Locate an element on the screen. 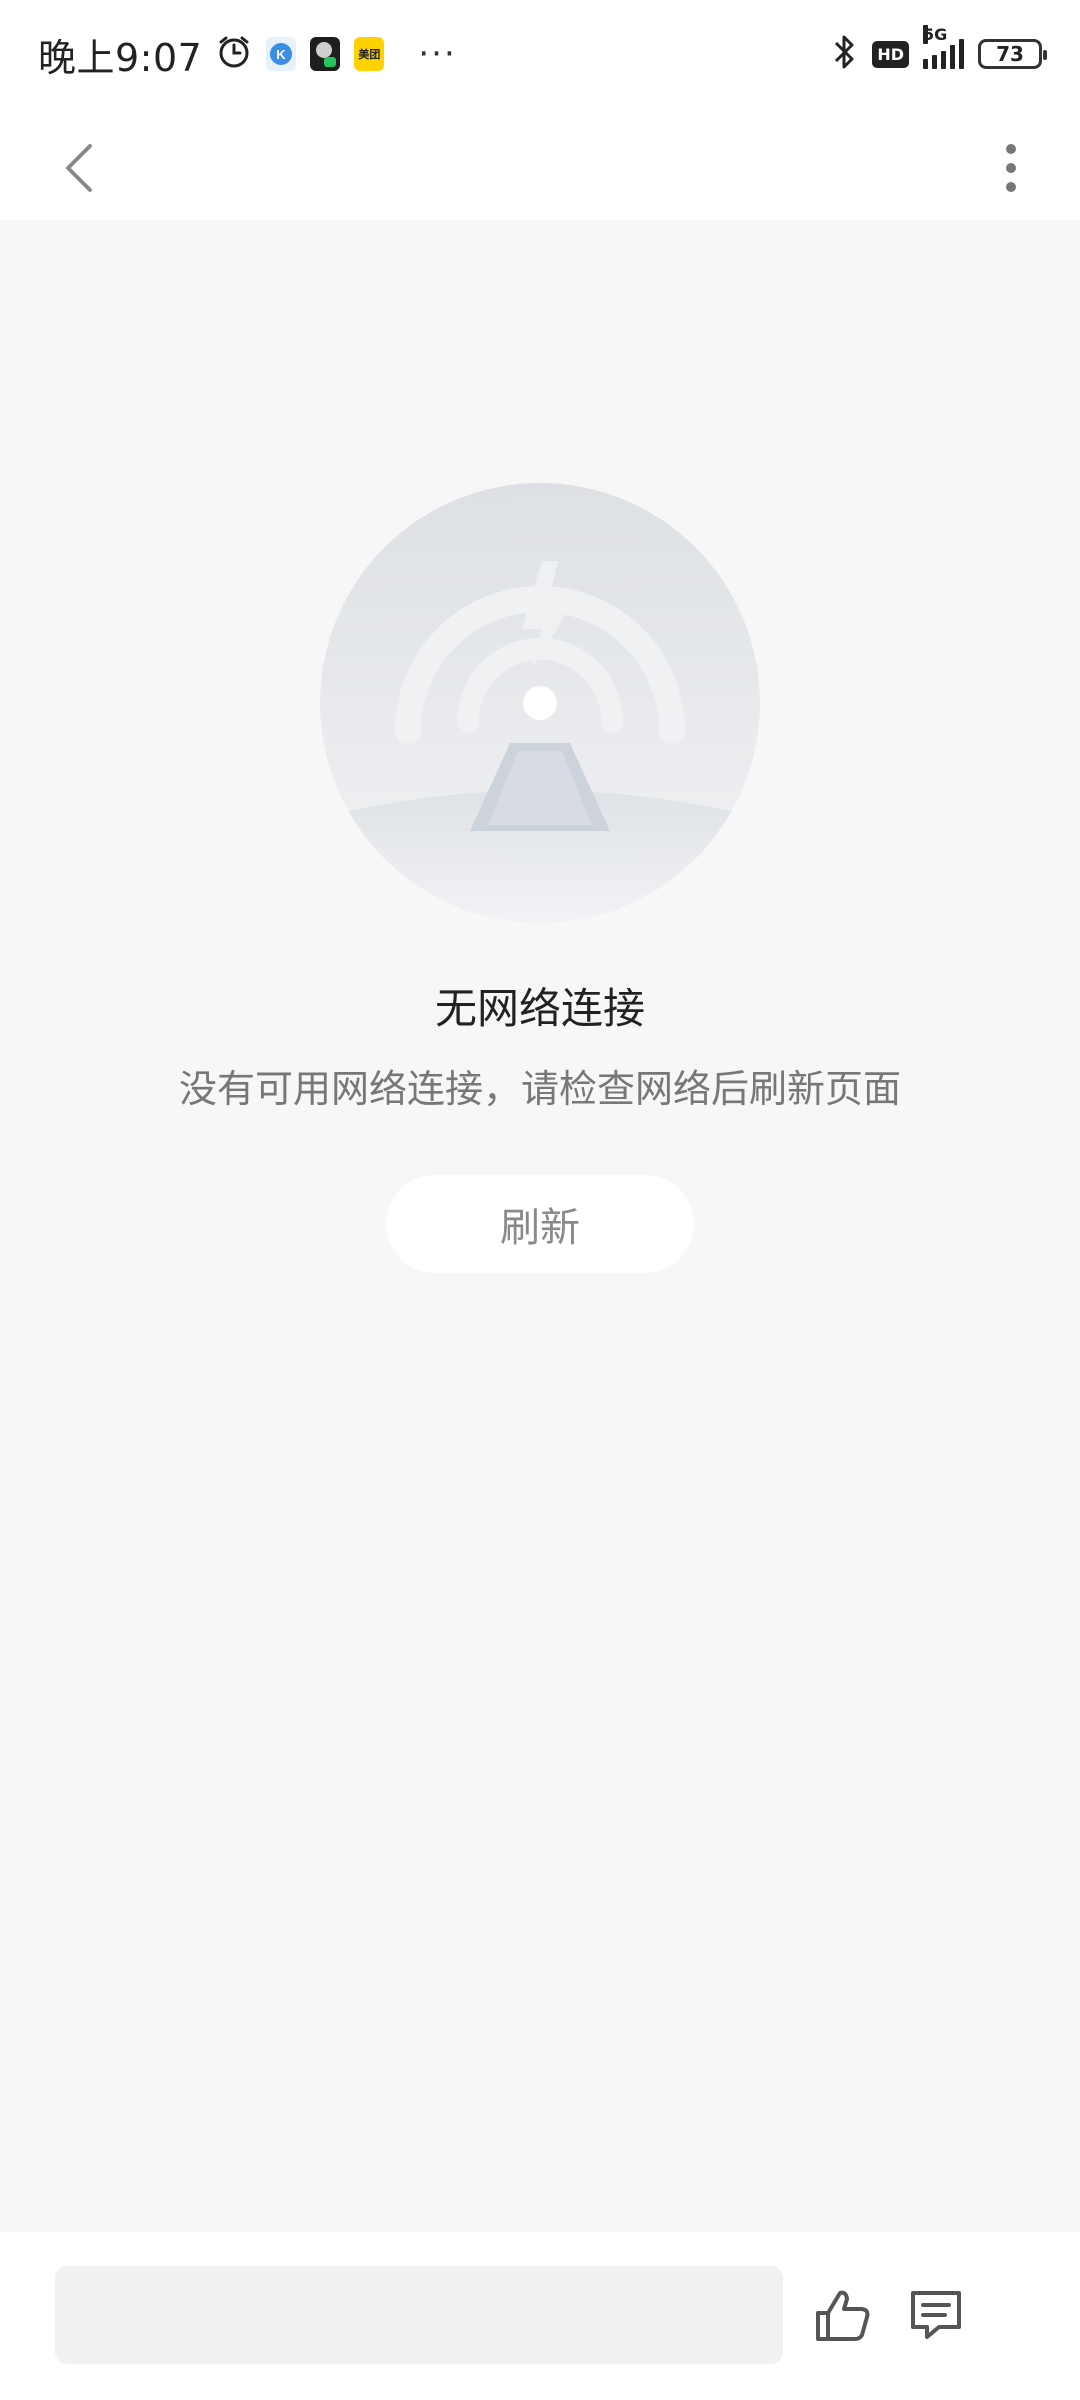 This screenshot has width=1080, height=2400. status-bar-right: HD 5G 73 is located at coordinates (939, 50).